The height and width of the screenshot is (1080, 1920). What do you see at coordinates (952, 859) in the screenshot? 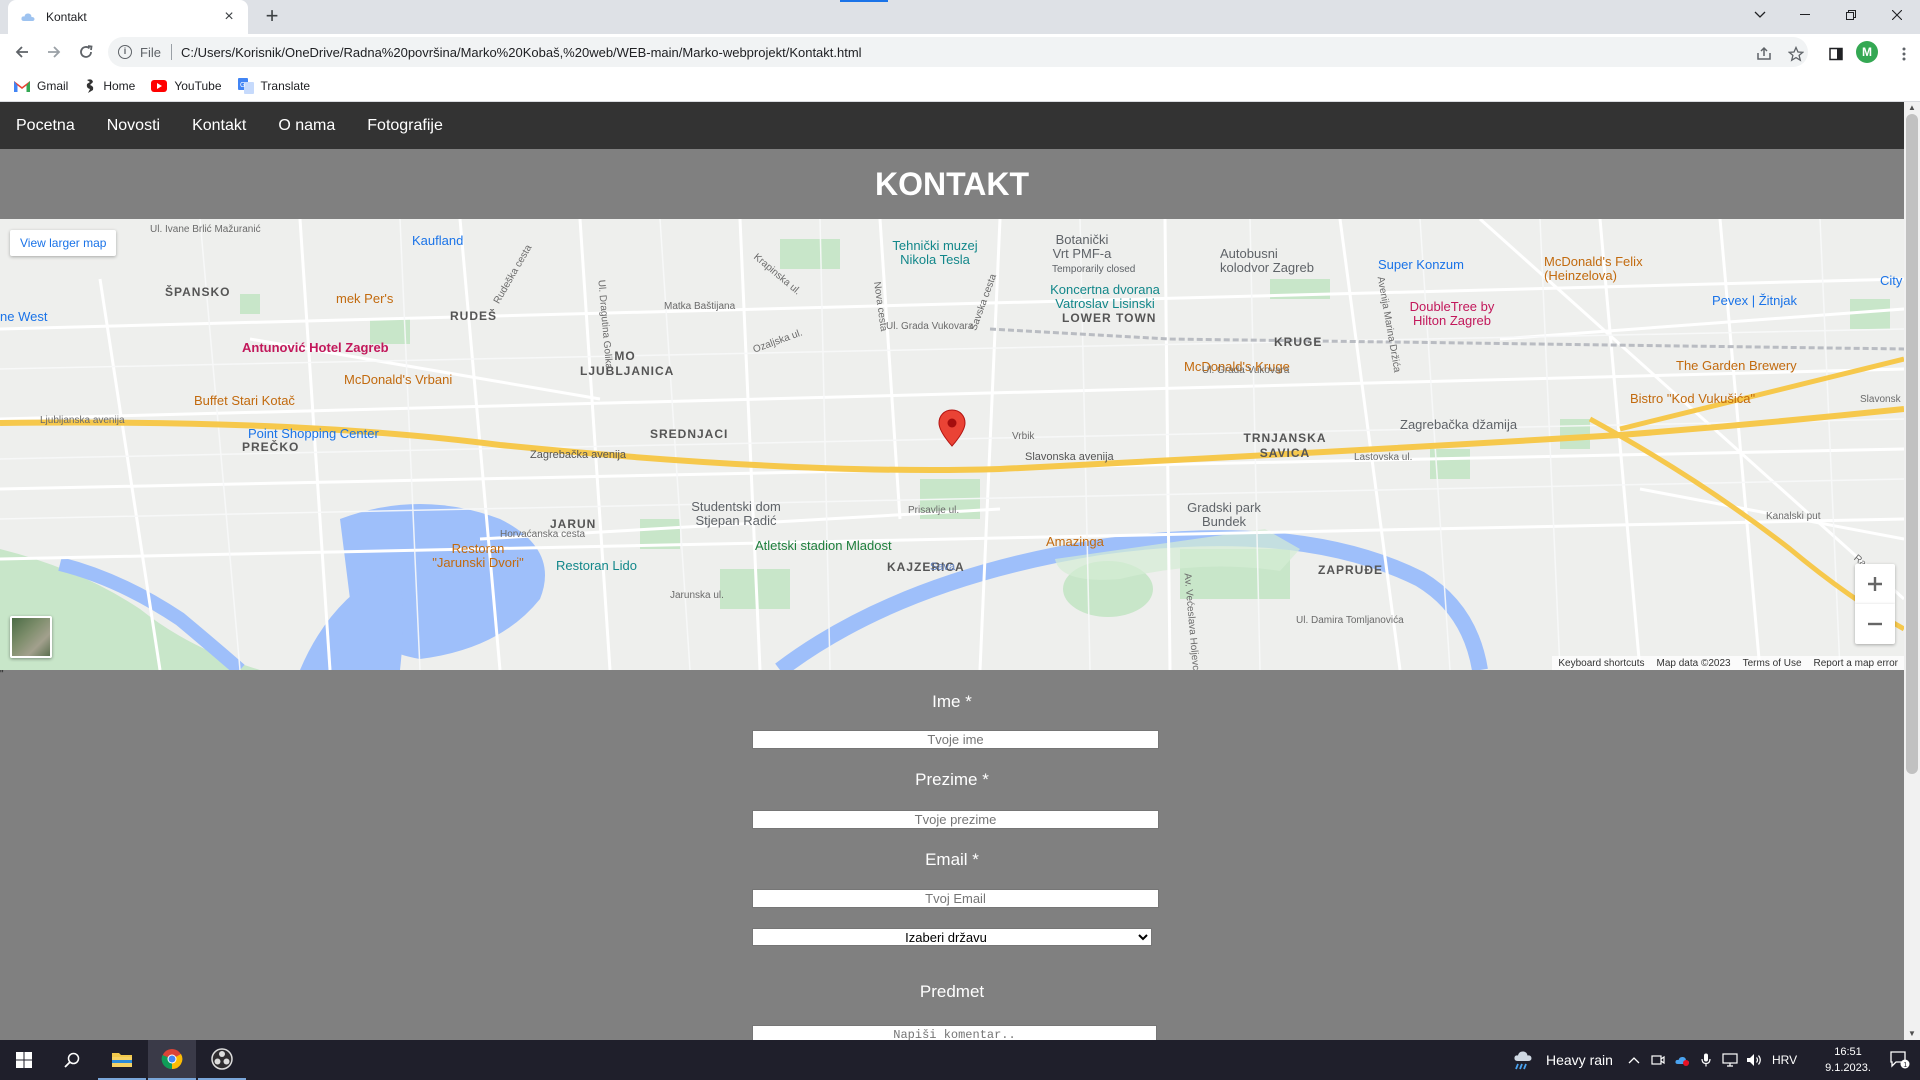
I see `email-label: Email *` at bounding box center [952, 859].